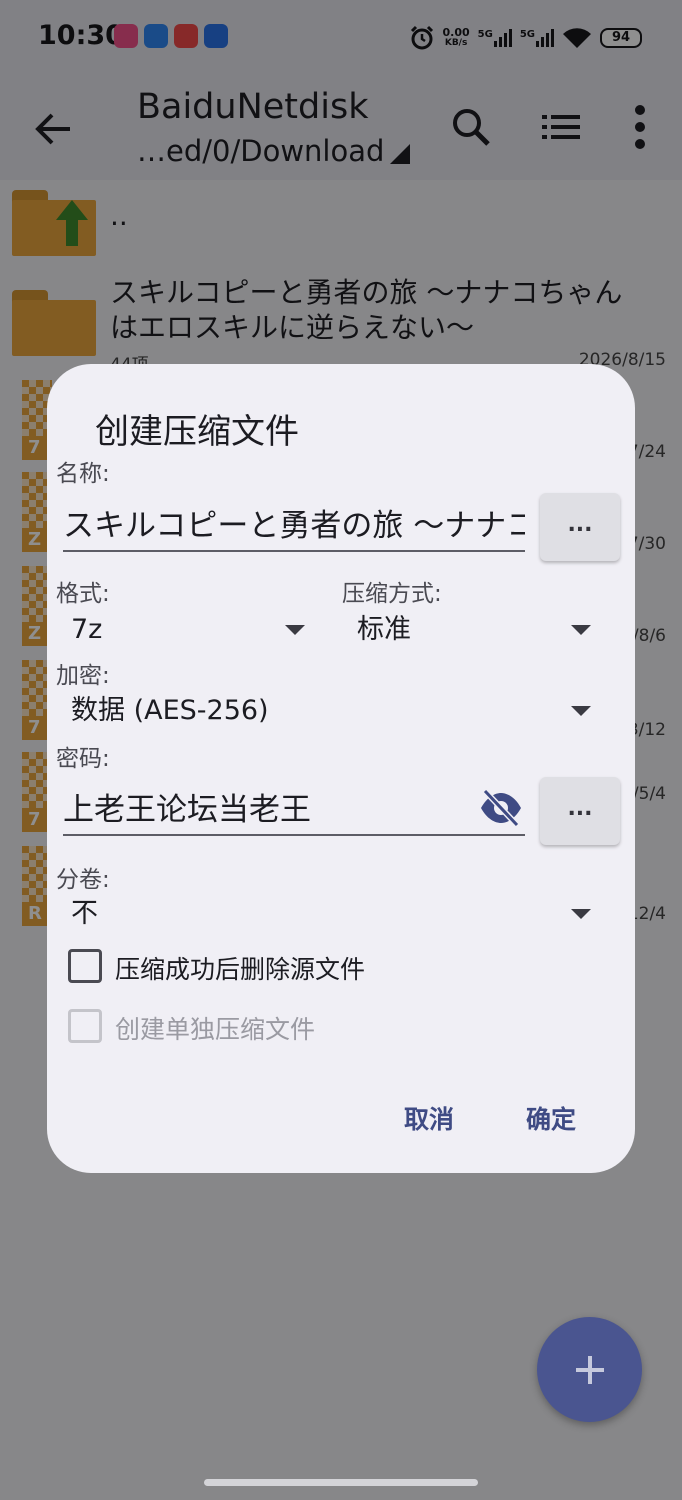  Describe the element at coordinates (384, 629) in the screenshot. I see `compression-method-value: 标准` at that location.